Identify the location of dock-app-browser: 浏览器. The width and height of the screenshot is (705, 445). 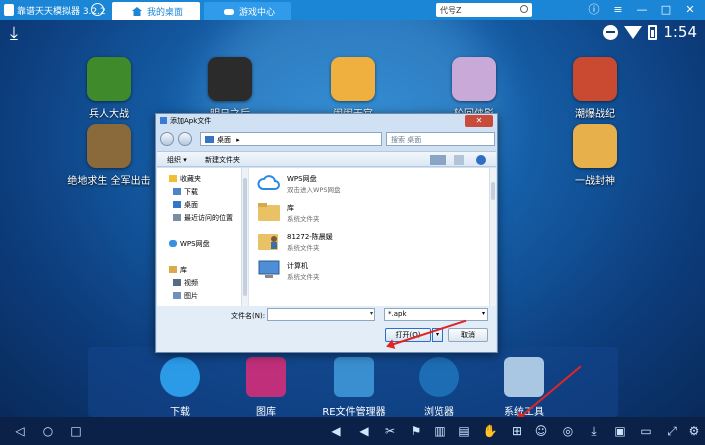
(439, 387).